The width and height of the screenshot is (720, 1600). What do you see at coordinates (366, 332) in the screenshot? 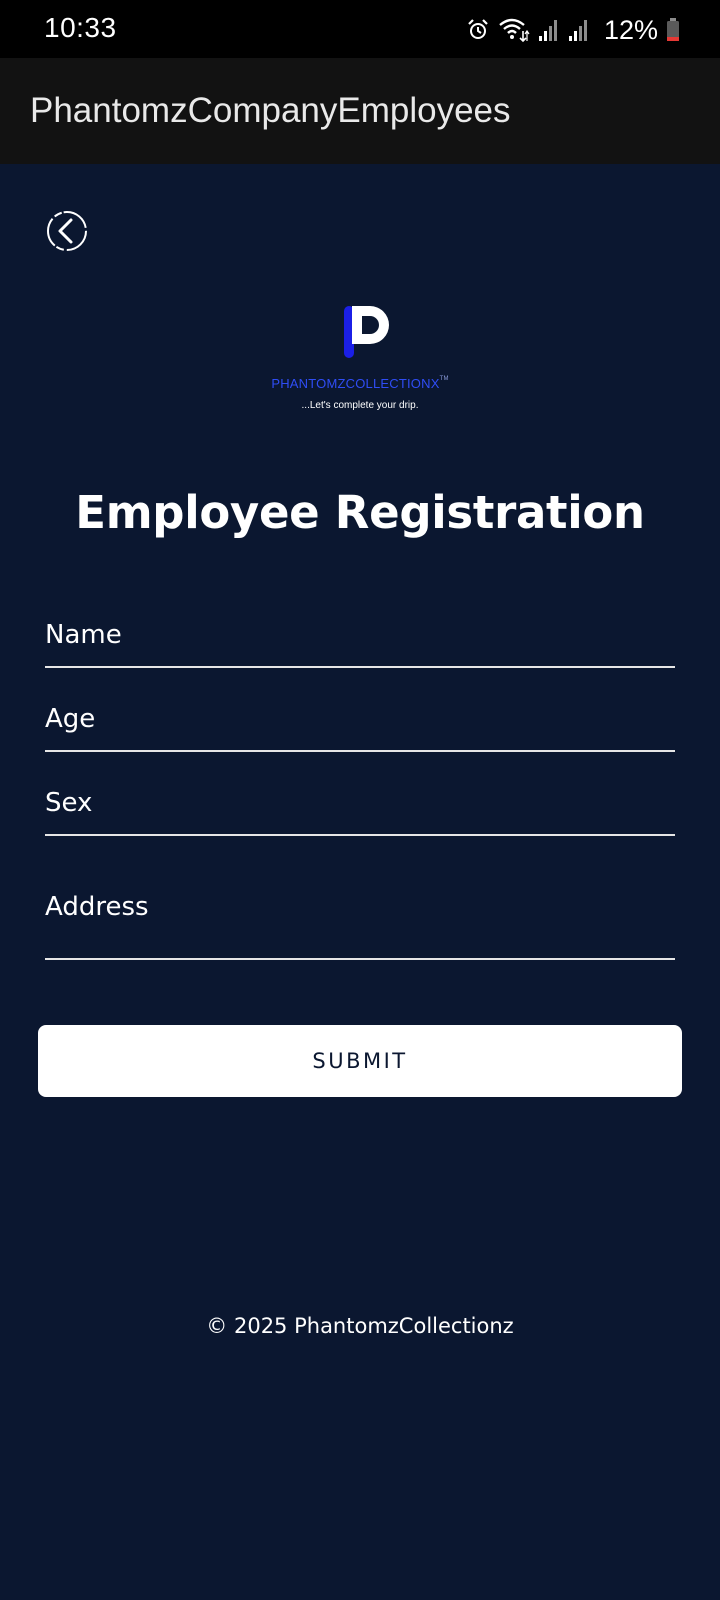
I see `brand-logo-mark` at bounding box center [366, 332].